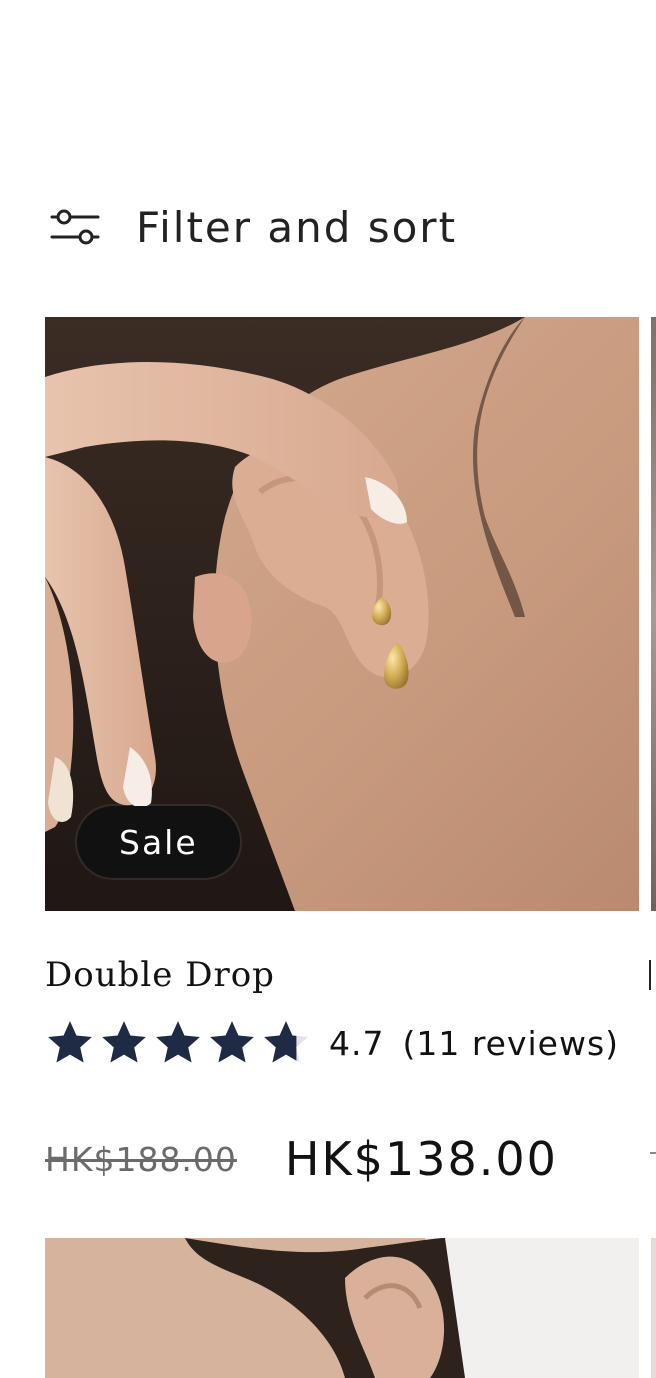 The width and height of the screenshot is (656, 1378). I want to click on product-title: Double Drop, so click(342, 975).